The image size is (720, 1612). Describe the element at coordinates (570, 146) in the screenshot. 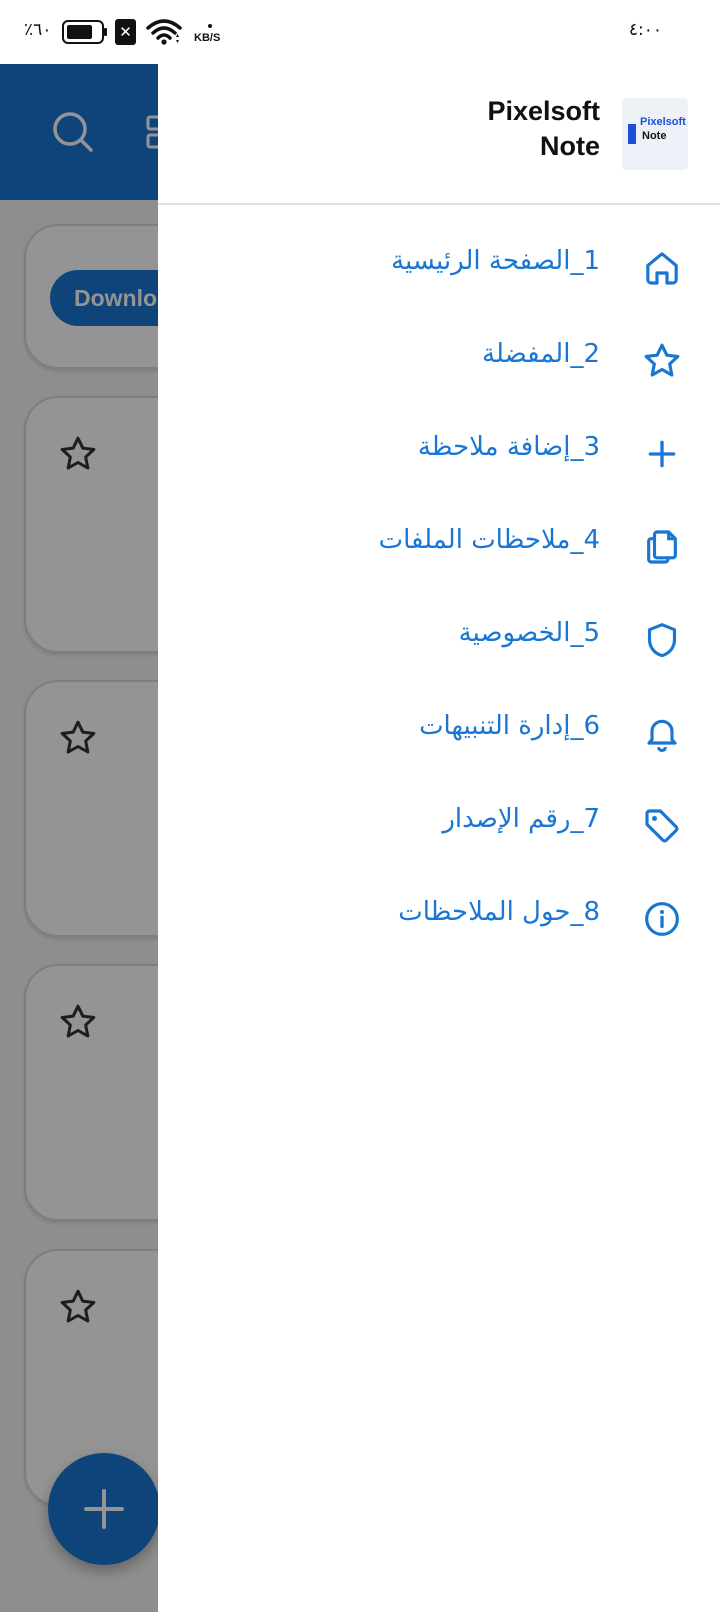

I see `app-title-line2: Note` at that location.